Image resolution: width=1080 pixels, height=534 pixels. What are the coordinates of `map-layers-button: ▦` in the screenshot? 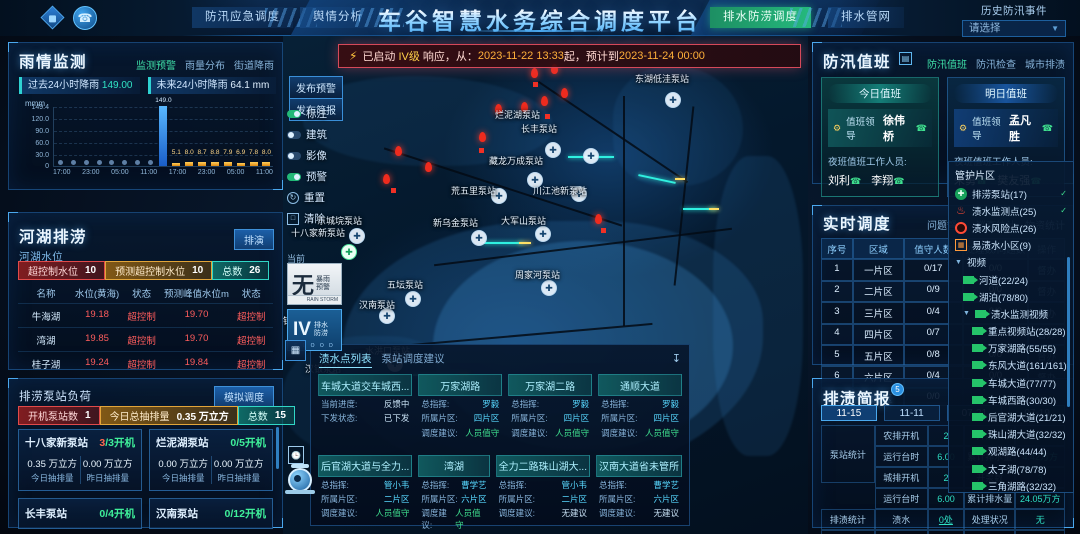 It's located at (295, 350).